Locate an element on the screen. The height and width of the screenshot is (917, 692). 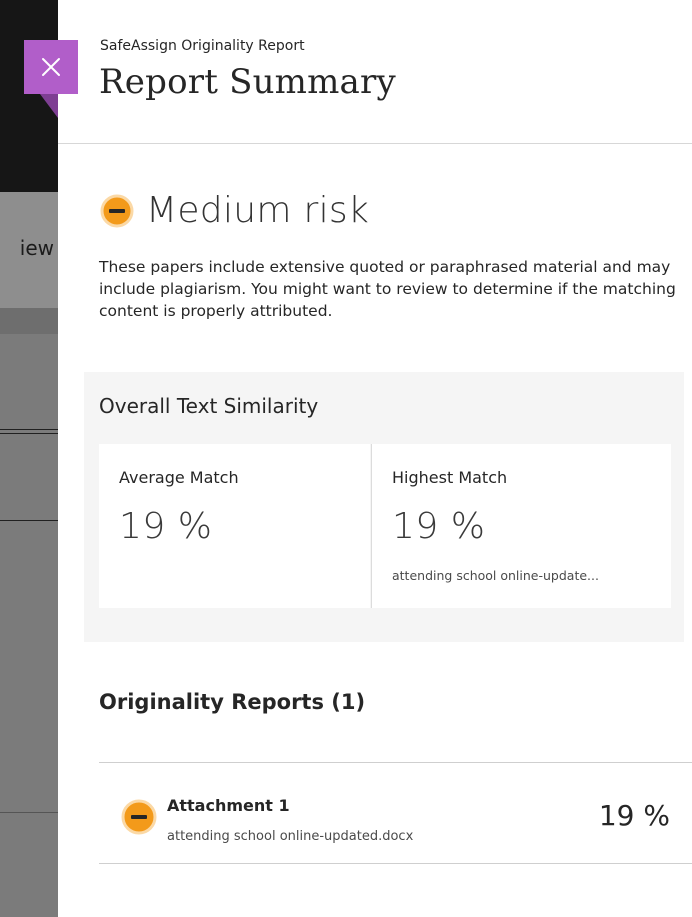
originality-reports-title: Originality Reports (1) is located at coordinates (232, 702).